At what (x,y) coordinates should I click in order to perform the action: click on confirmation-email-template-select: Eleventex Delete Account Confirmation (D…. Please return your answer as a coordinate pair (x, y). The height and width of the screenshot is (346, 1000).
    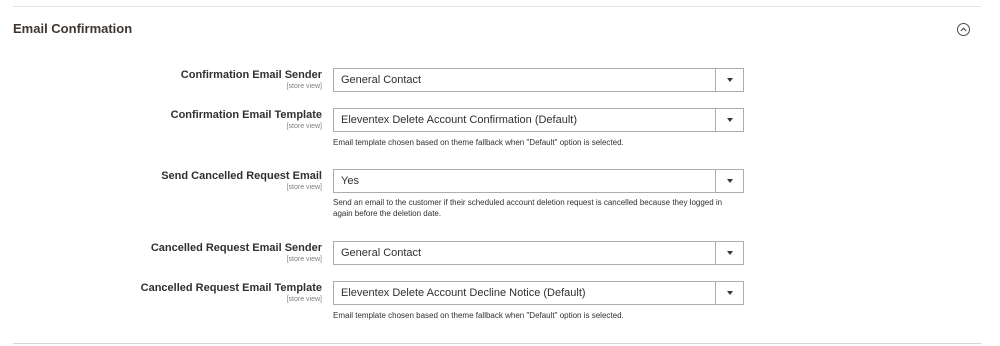
    Looking at the image, I should click on (538, 120).